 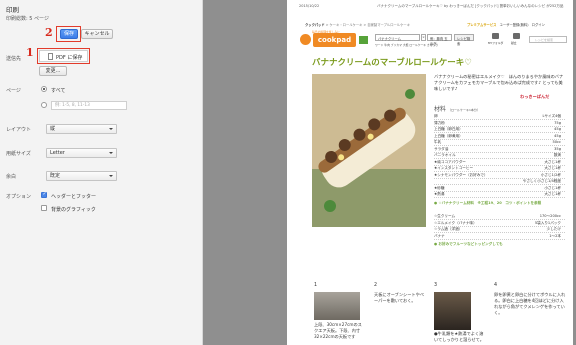 What do you see at coordinates (334, 40) in the screenshot?
I see `cookpad-logo: cookpad` at bounding box center [334, 40].